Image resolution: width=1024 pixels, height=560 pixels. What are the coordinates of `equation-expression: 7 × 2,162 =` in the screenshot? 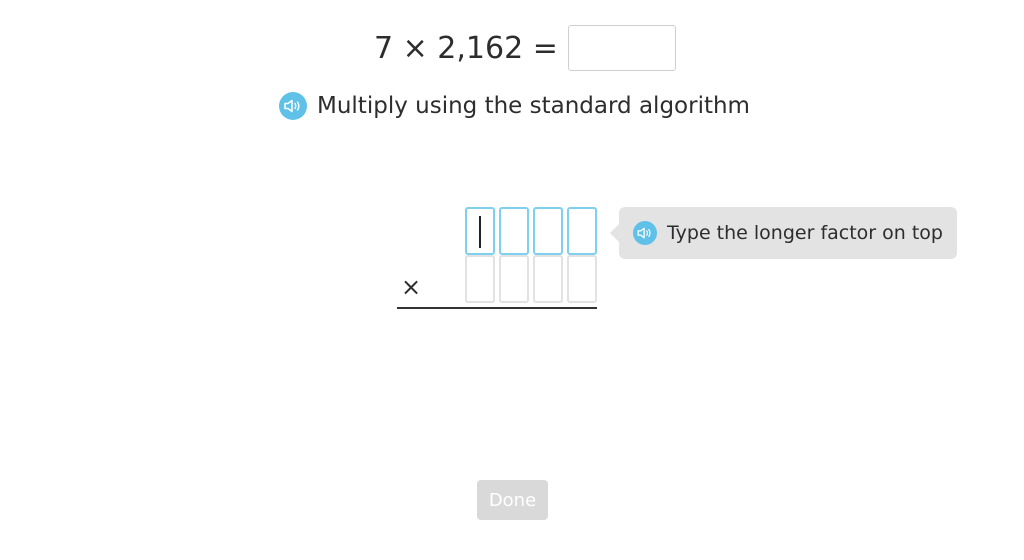 It's located at (466, 48).